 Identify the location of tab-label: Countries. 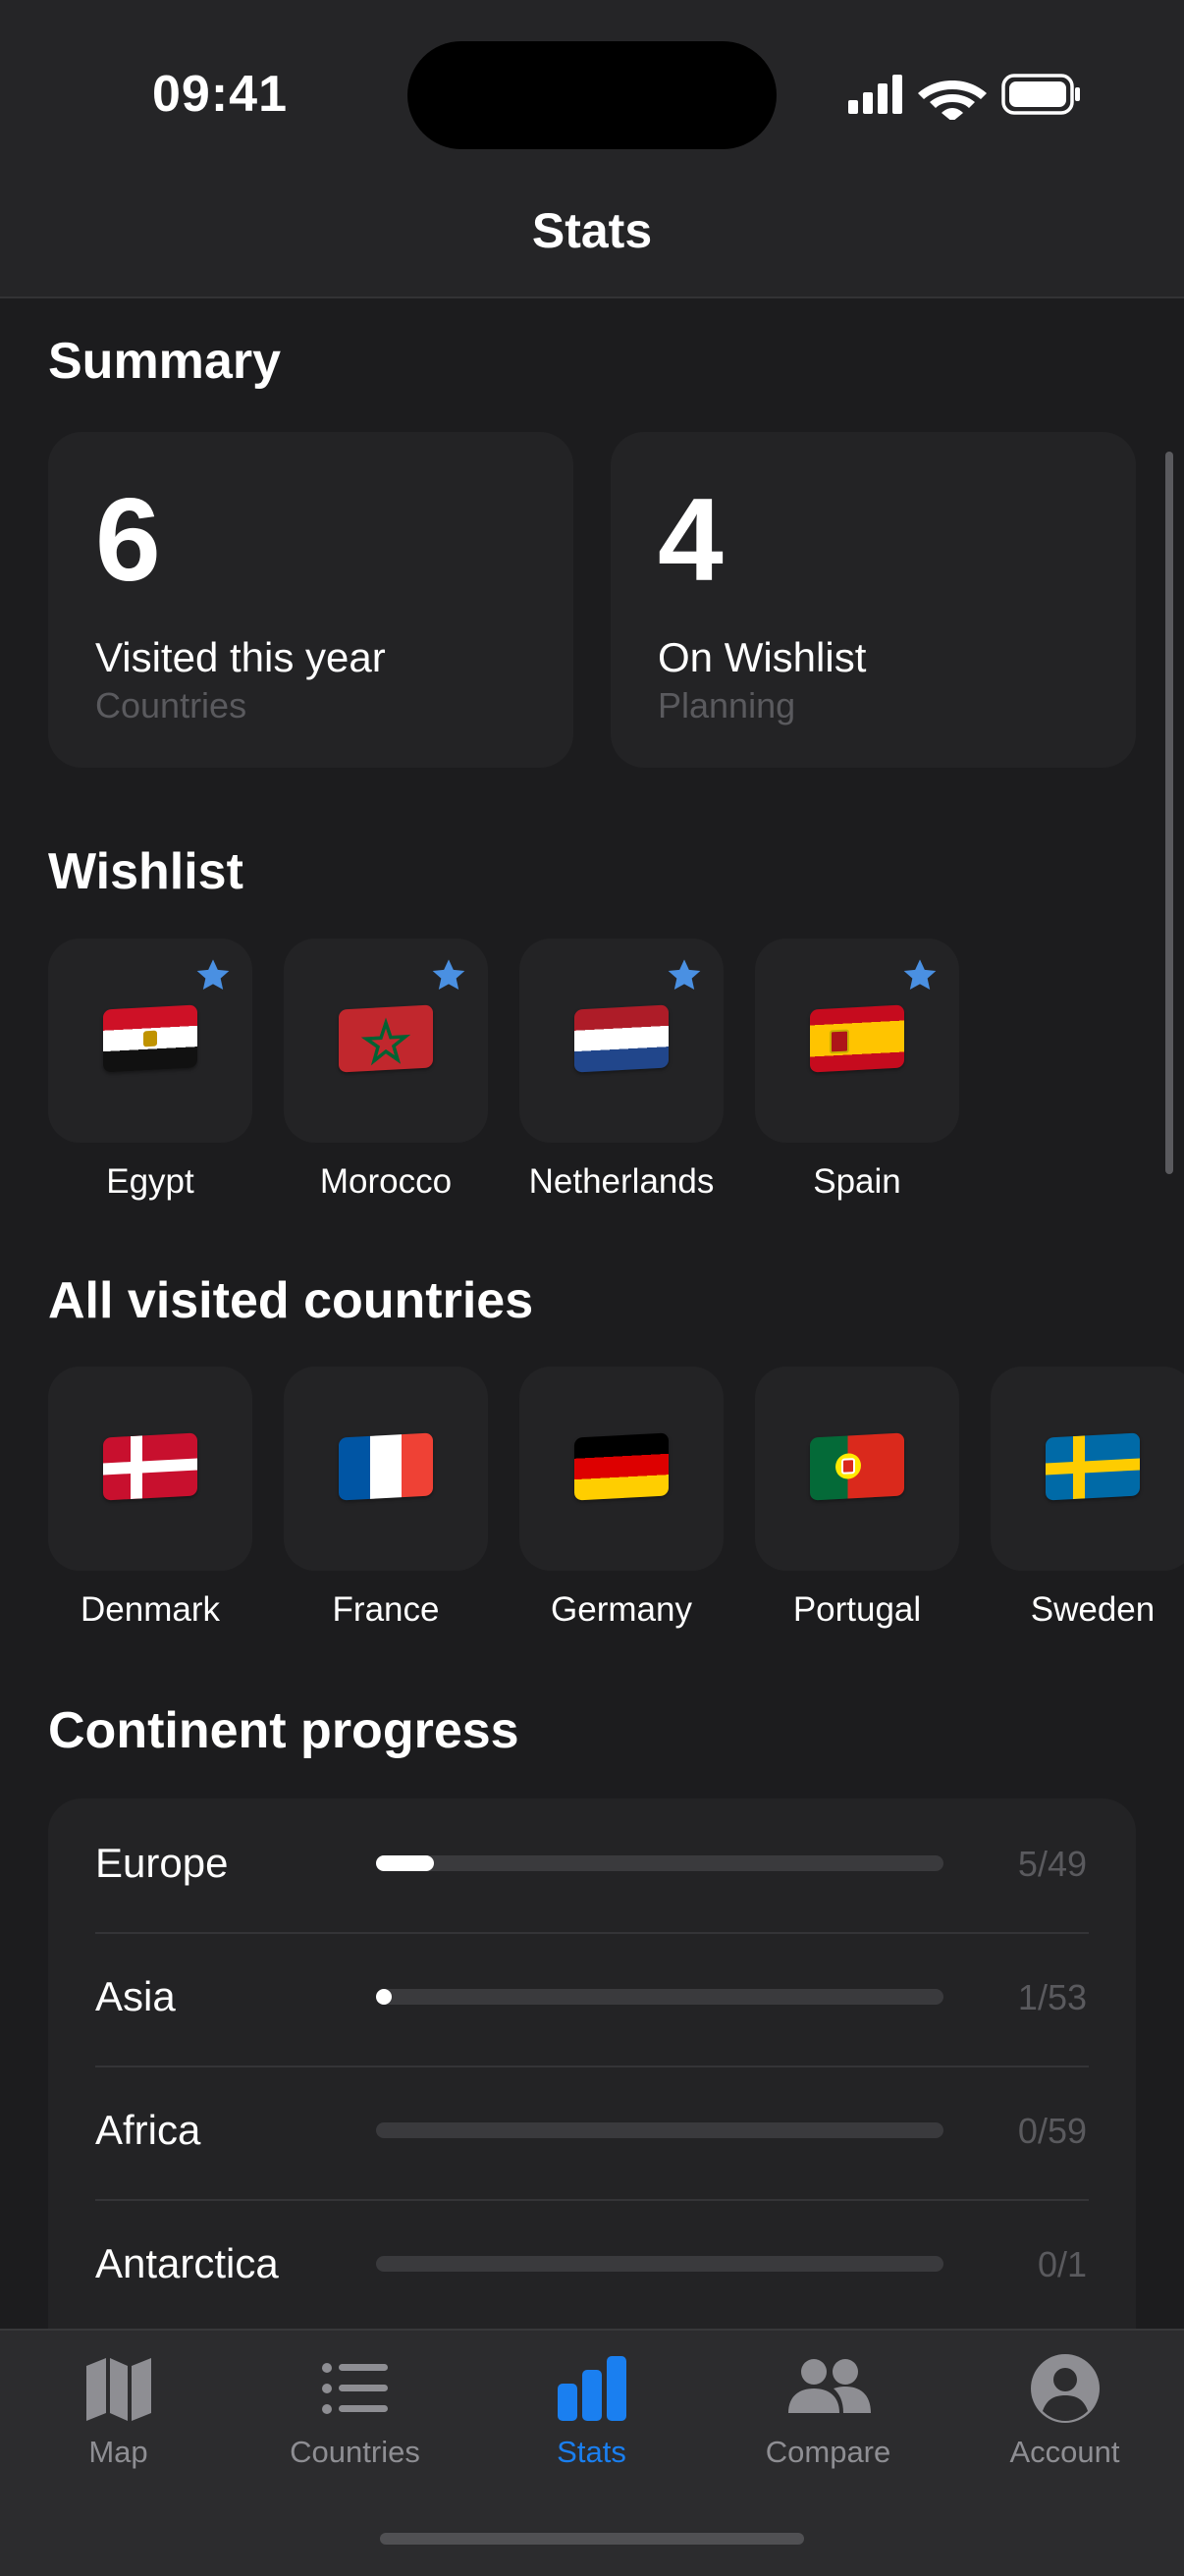
(355, 2452).